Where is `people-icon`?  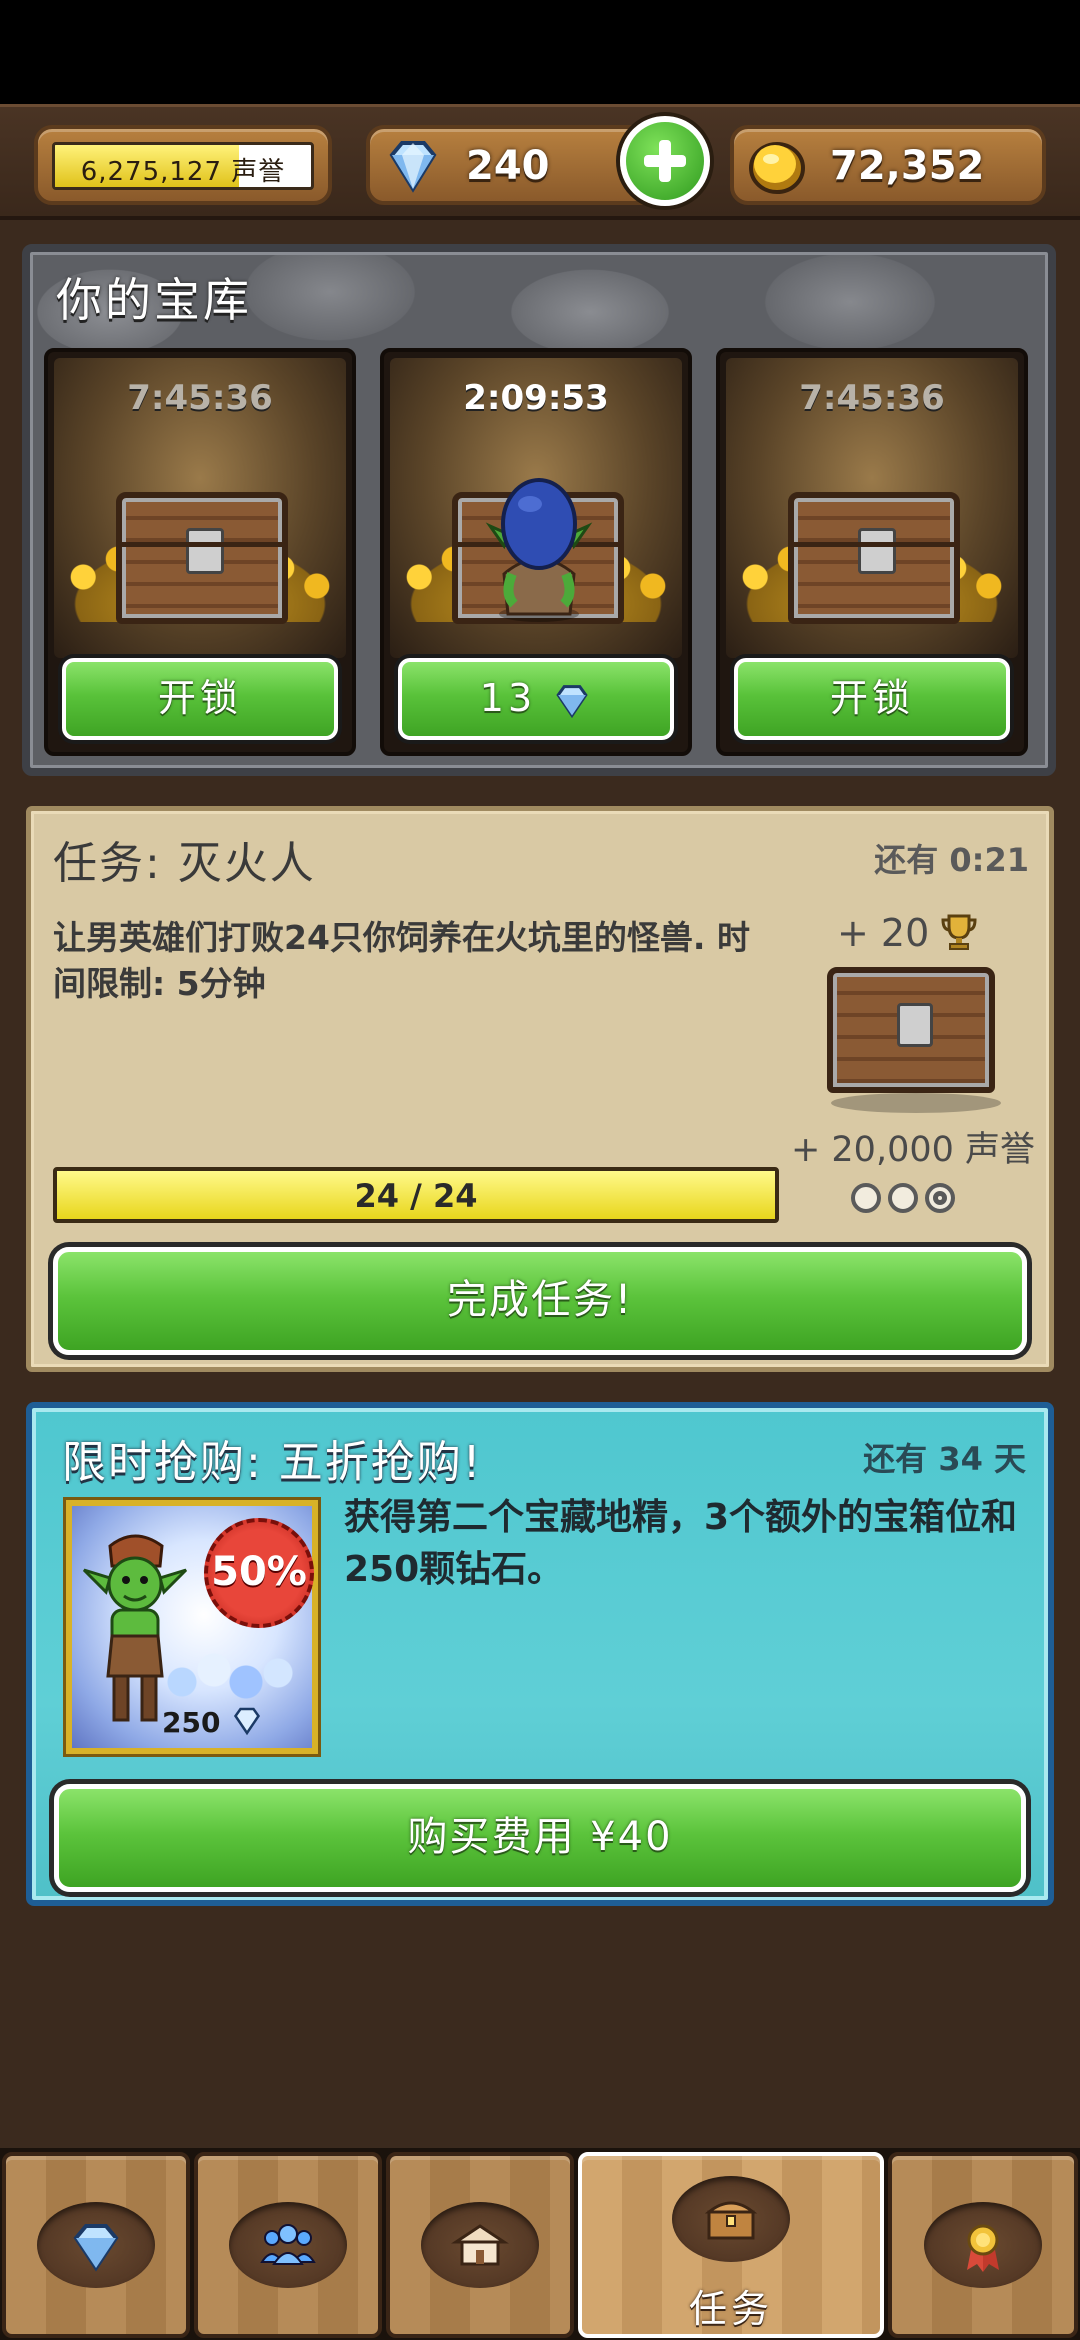
people-icon is located at coordinates (288, 2244).